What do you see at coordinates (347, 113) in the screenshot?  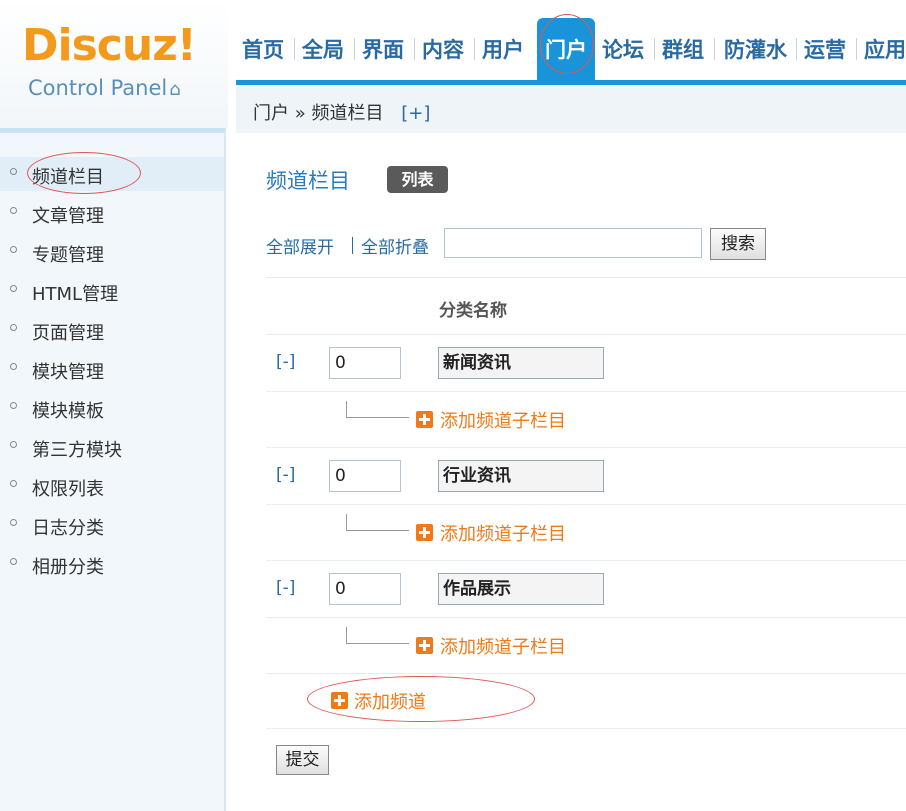 I see `breadcrumb-page: 频道栏目` at bounding box center [347, 113].